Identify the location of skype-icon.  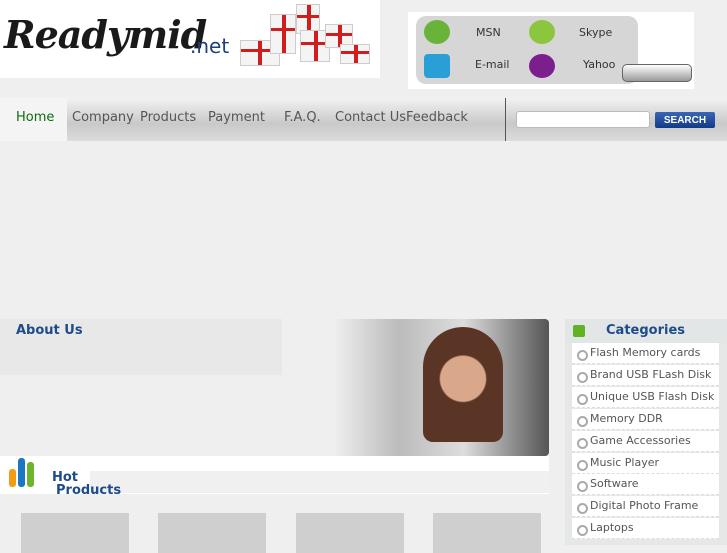
(542, 32).